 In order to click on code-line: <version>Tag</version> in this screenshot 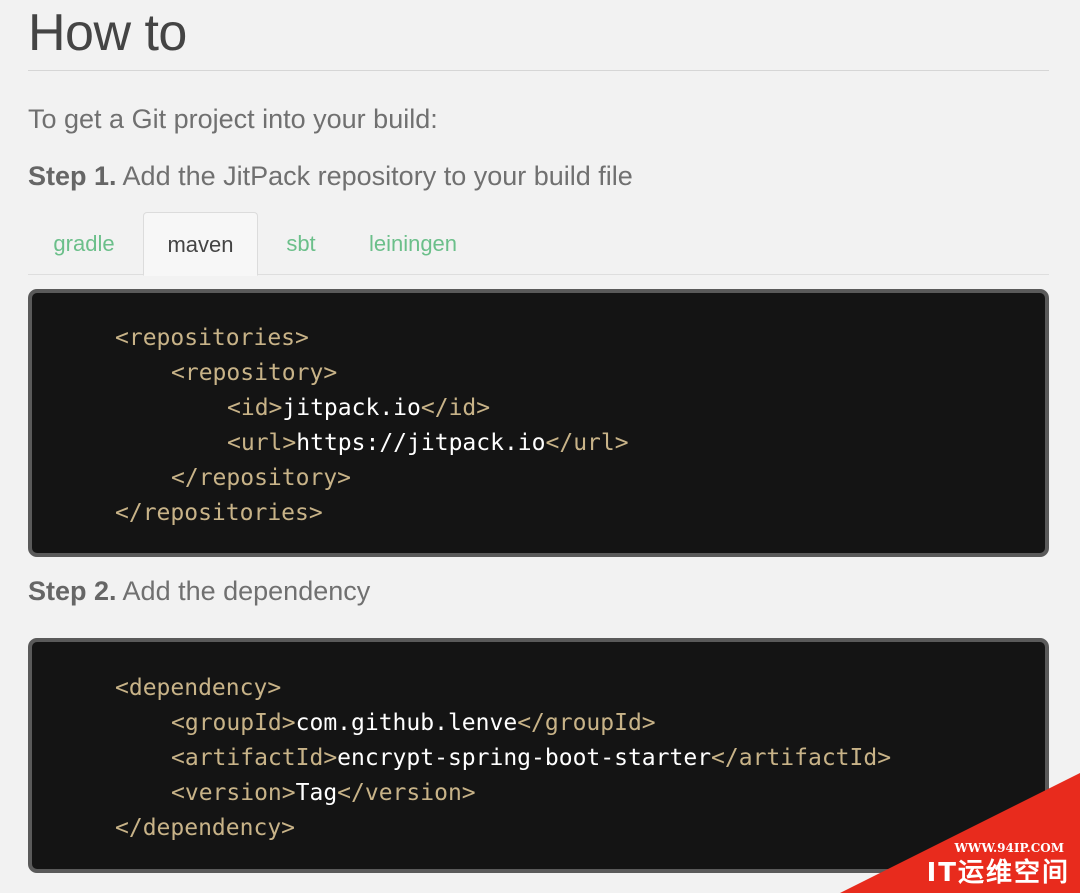, I will do `click(323, 793)`.